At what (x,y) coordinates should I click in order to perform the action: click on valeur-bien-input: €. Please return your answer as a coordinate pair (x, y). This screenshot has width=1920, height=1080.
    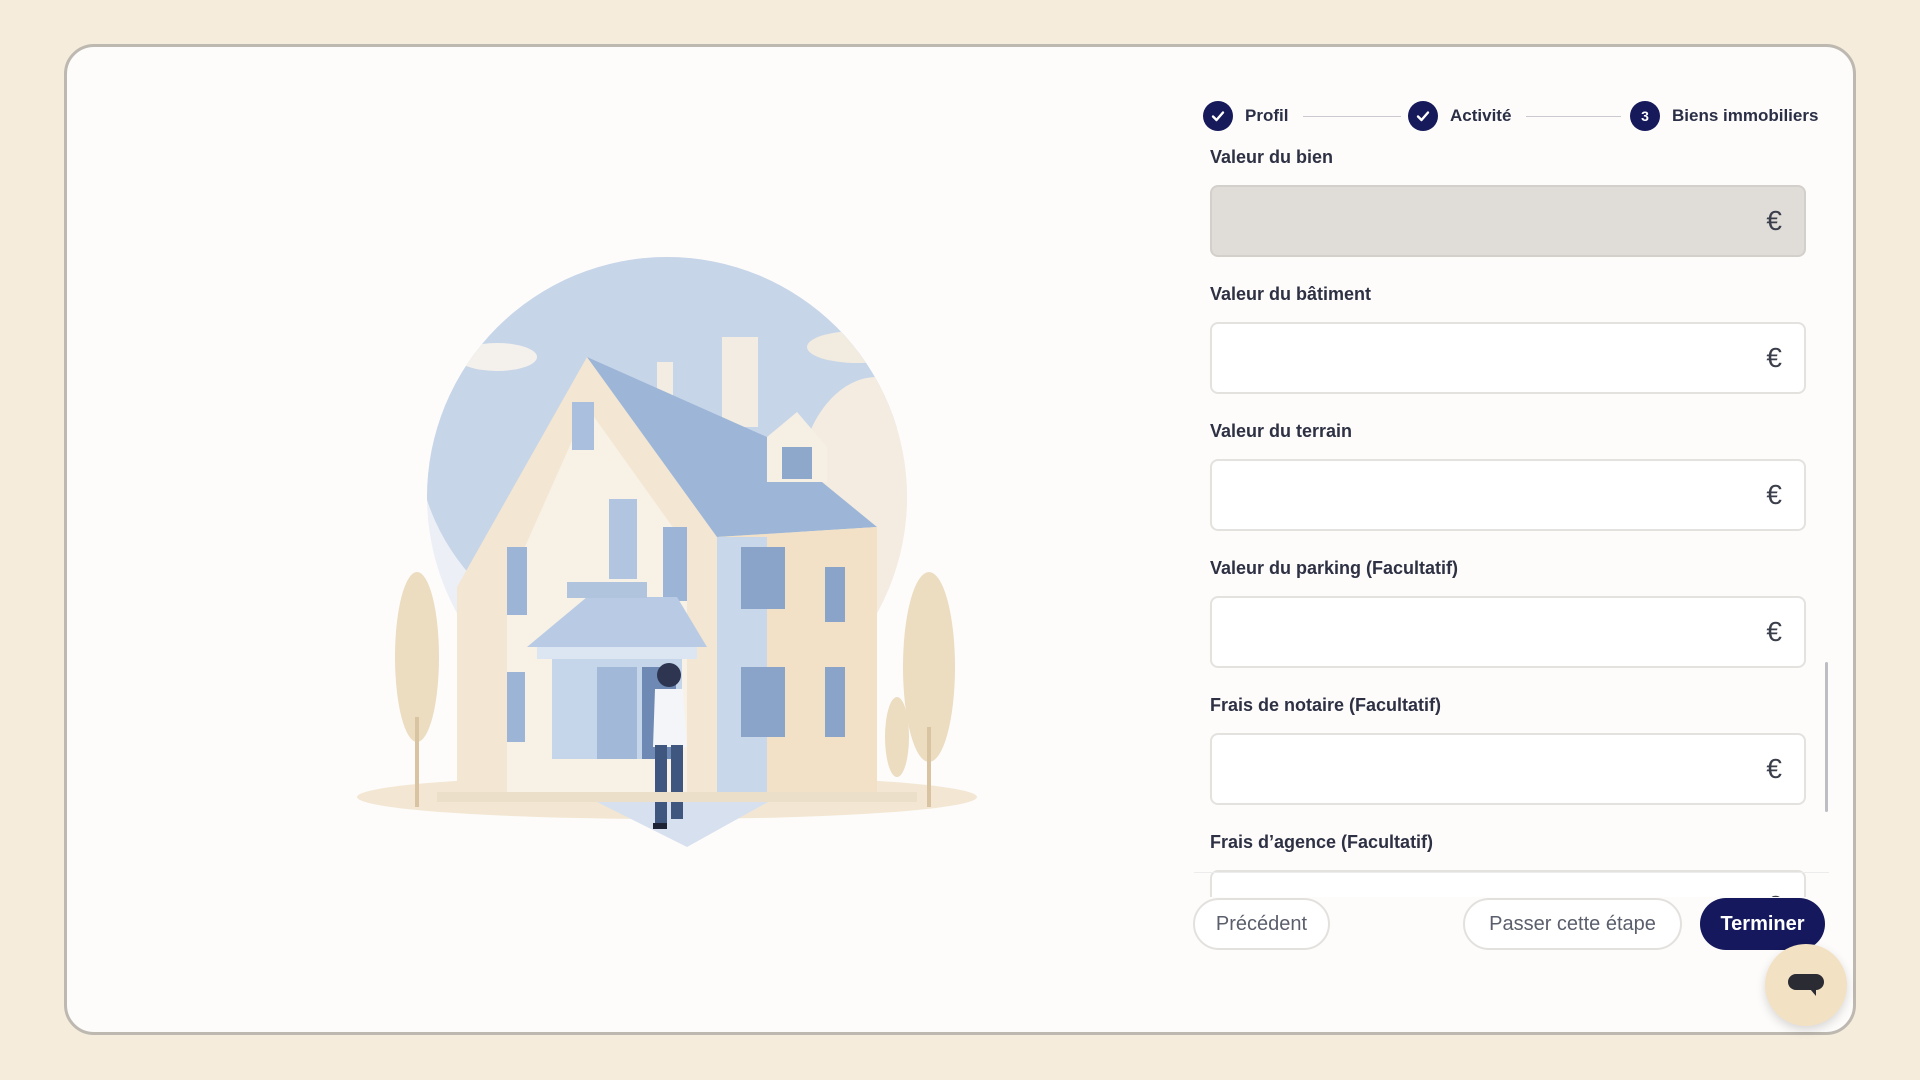
    Looking at the image, I should click on (1508, 221).